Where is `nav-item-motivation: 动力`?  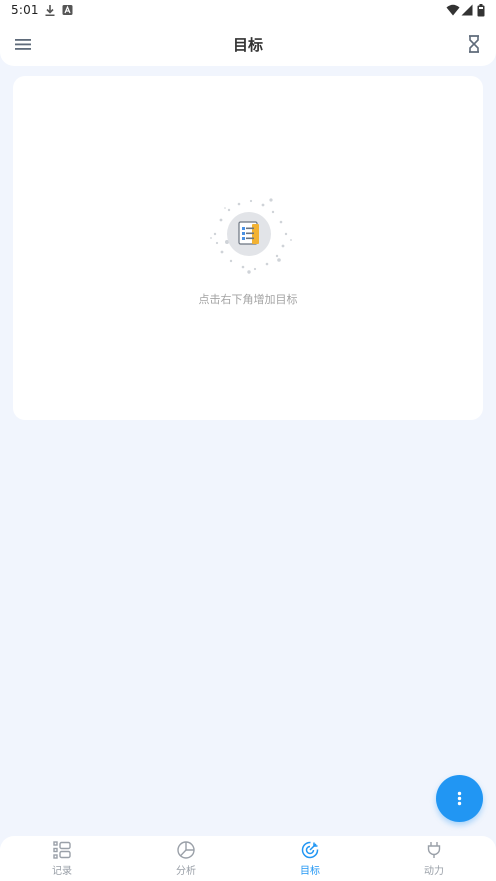 nav-item-motivation: 动力 is located at coordinates (434, 858).